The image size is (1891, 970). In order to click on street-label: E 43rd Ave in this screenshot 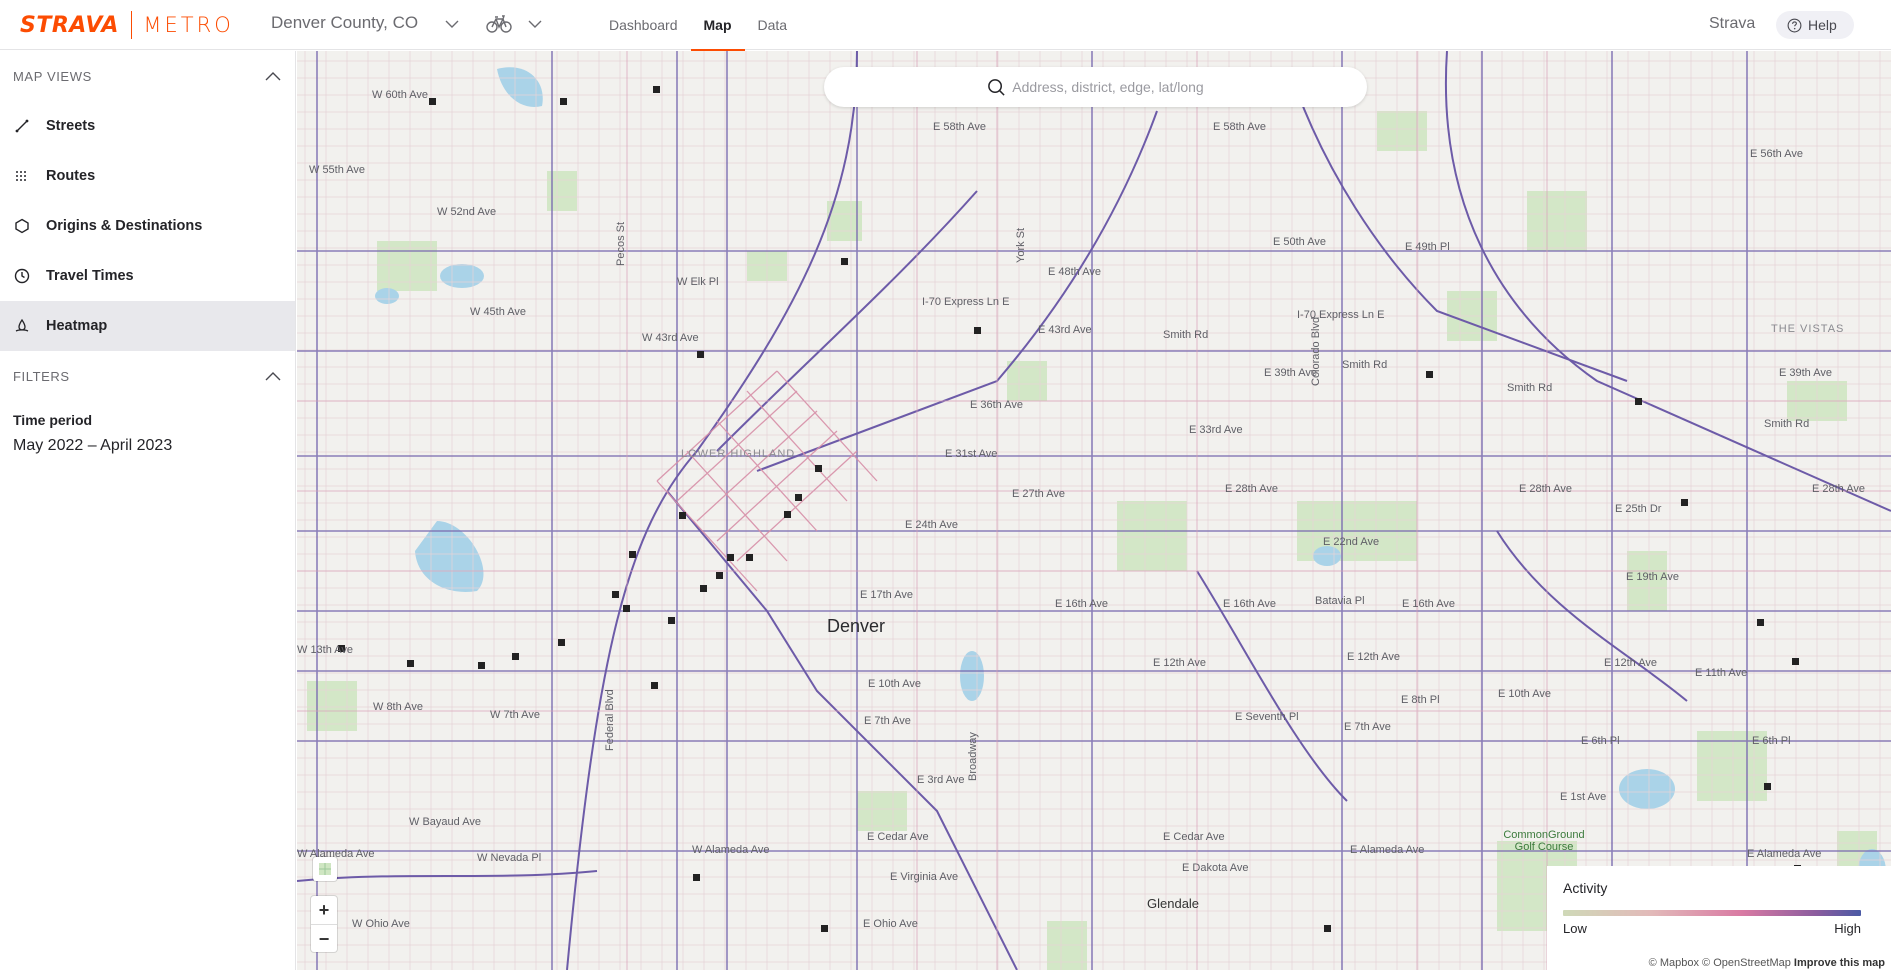, I will do `click(1065, 330)`.